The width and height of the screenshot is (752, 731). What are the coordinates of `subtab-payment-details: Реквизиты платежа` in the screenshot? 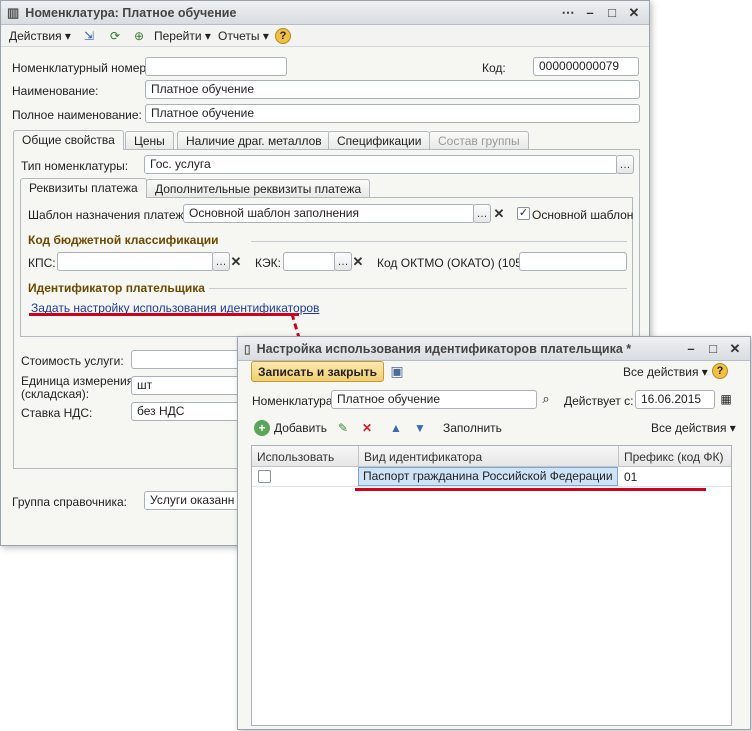 It's located at (83, 188).